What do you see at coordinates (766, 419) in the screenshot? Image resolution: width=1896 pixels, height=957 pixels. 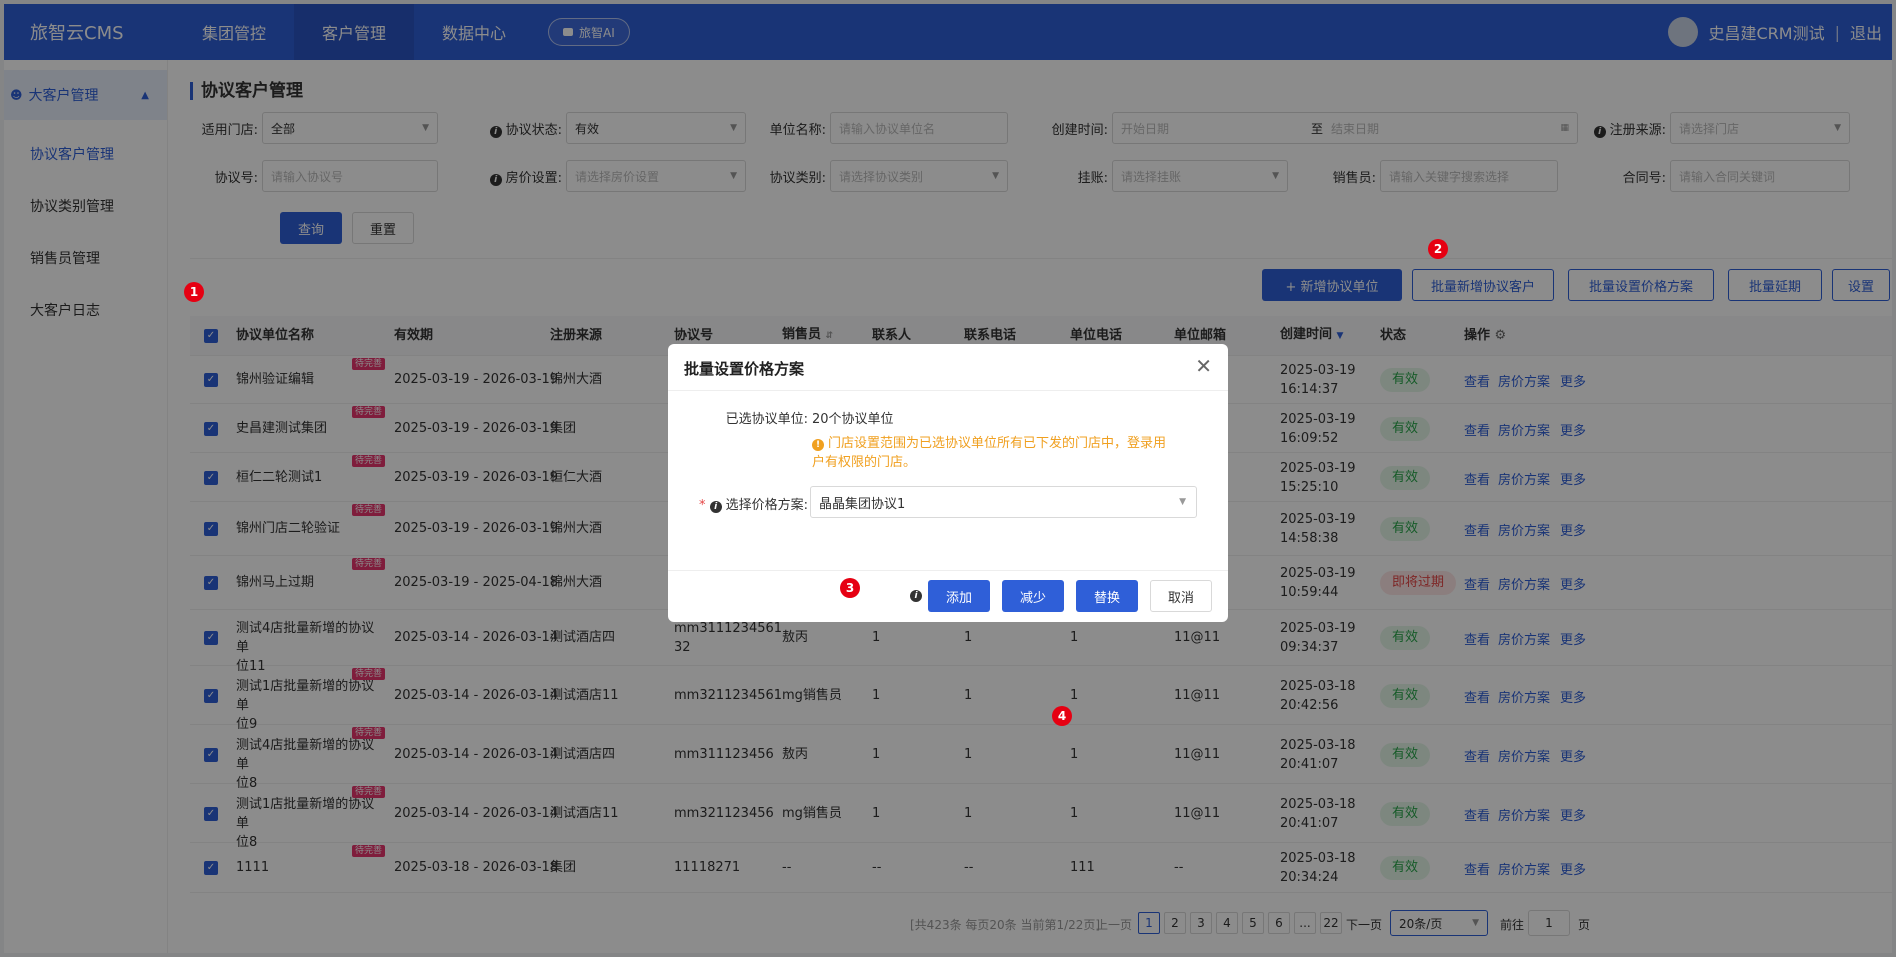 I see `selected-units-label: 已选协议单位:` at bounding box center [766, 419].